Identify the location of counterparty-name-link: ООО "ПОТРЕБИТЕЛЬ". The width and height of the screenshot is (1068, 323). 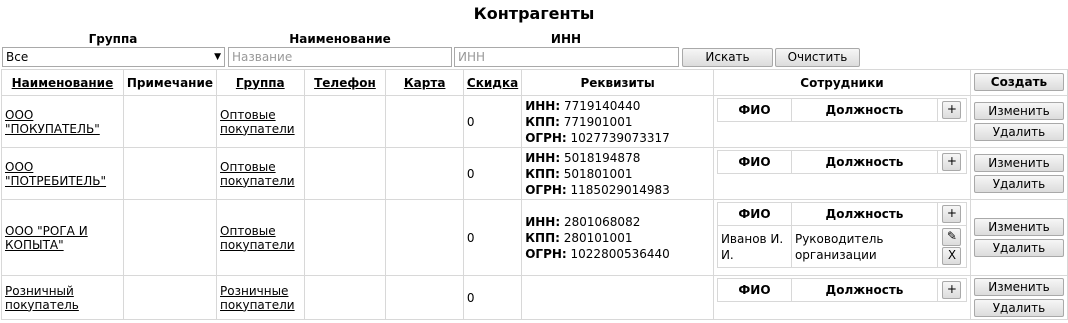
(55, 174).